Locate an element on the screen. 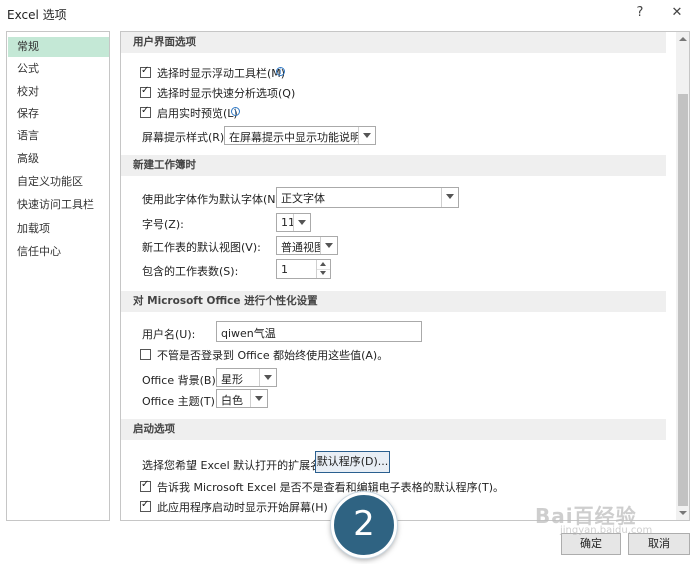 The width and height of the screenshot is (697, 564). sidebar-item-language: 语言 is located at coordinates (58, 136).